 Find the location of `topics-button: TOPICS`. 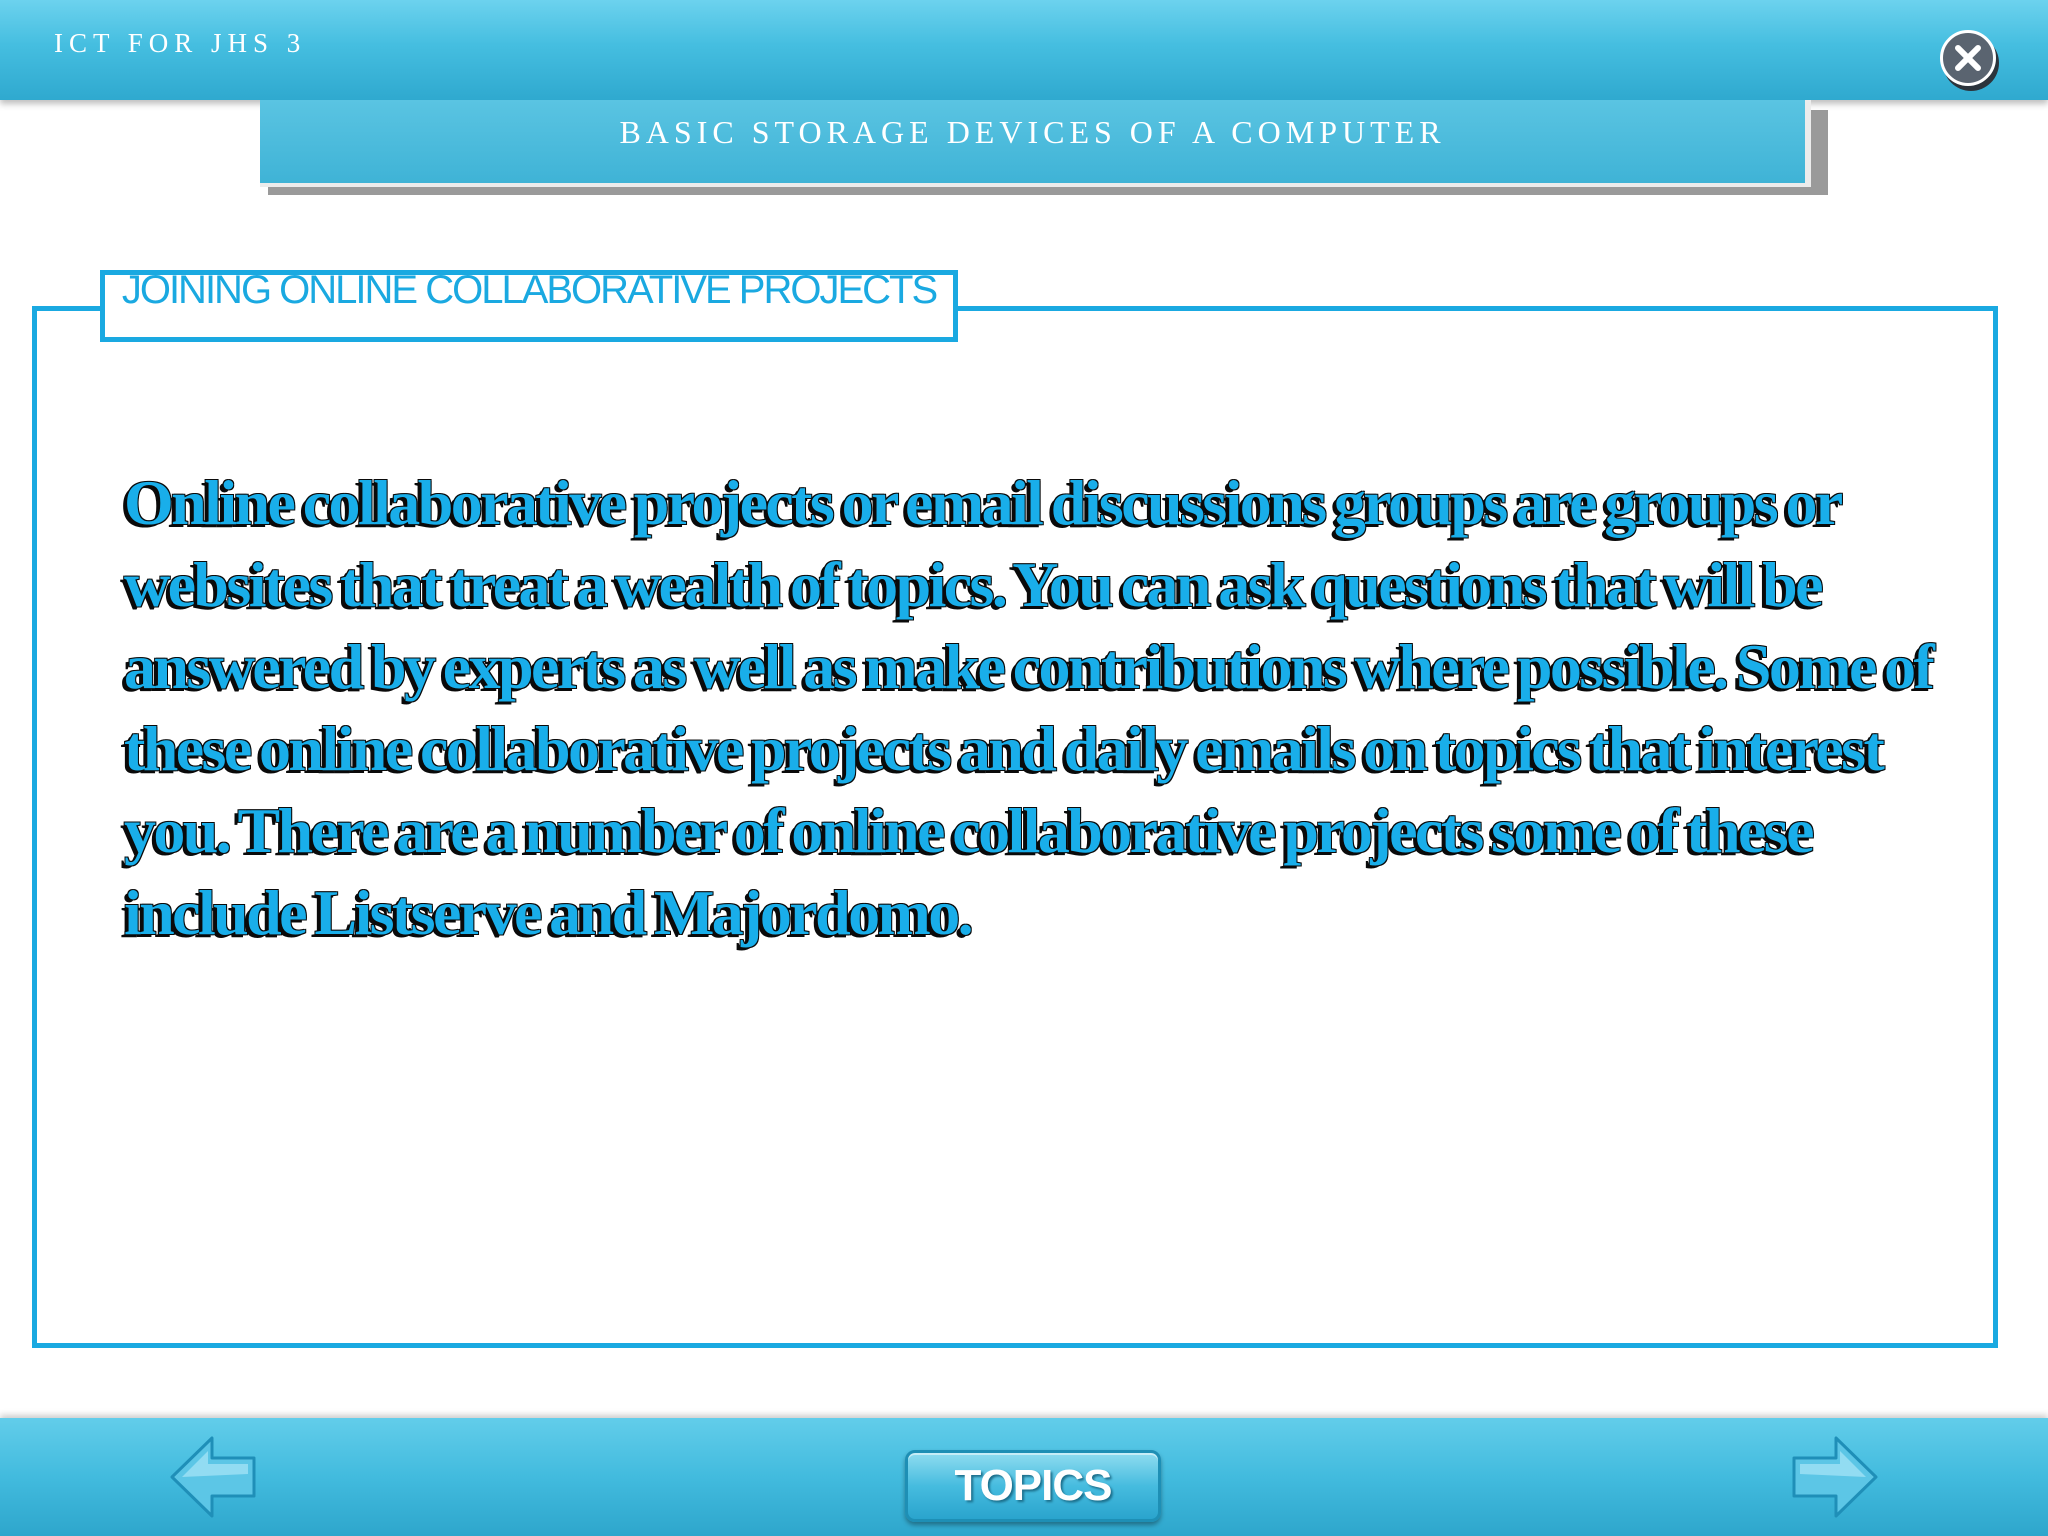

topics-button: TOPICS is located at coordinates (1033, 1486).